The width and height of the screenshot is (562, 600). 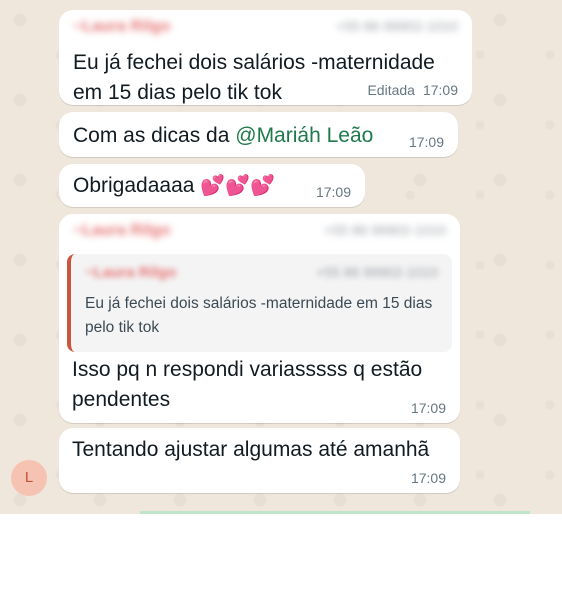 I want to click on quoted-sender-phone: +55 86 99902-1010, so click(x=377, y=272).